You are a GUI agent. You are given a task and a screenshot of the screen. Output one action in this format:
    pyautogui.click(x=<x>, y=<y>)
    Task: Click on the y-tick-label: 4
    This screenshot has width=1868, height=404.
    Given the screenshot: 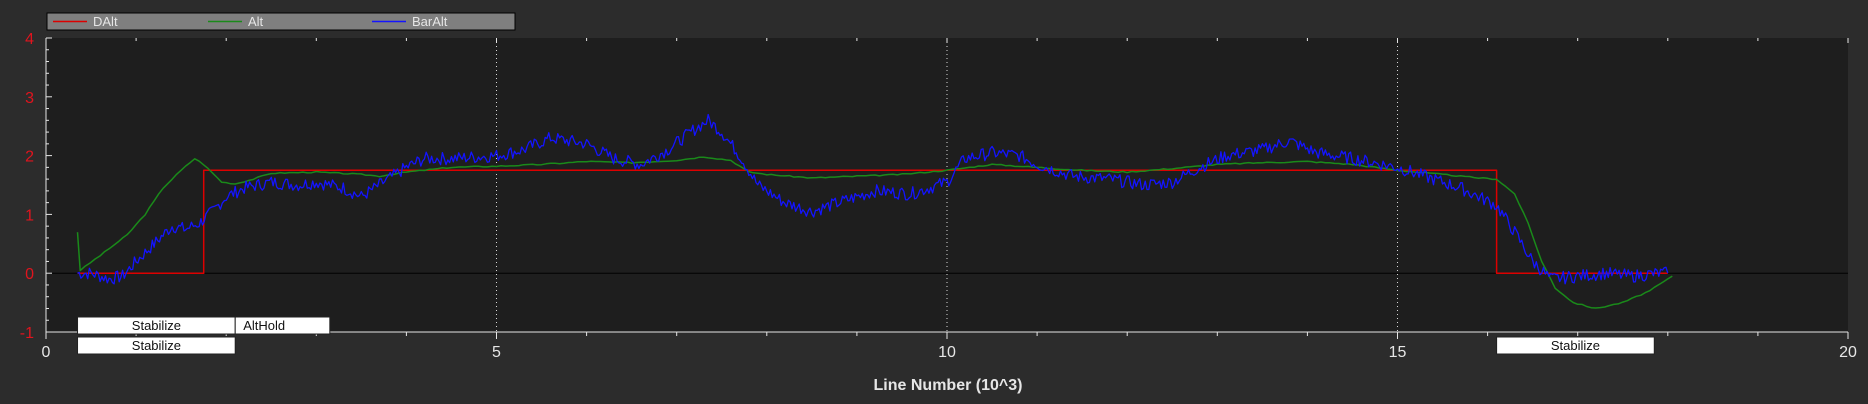 What is the action you would take?
    pyautogui.click(x=29, y=39)
    